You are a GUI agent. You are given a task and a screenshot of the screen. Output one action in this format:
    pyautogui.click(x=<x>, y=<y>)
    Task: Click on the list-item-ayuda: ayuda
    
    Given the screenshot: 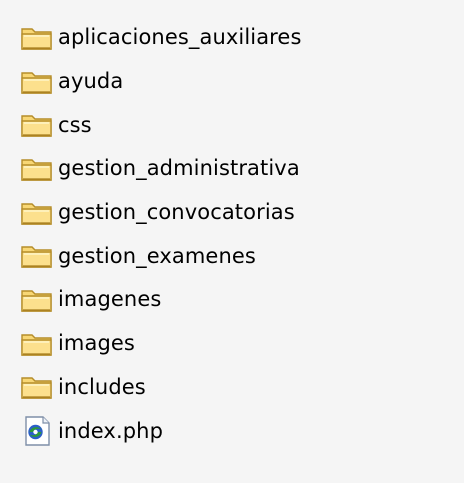 What is the action you would take?
    pyautogui.click(x=230, y=82)
    